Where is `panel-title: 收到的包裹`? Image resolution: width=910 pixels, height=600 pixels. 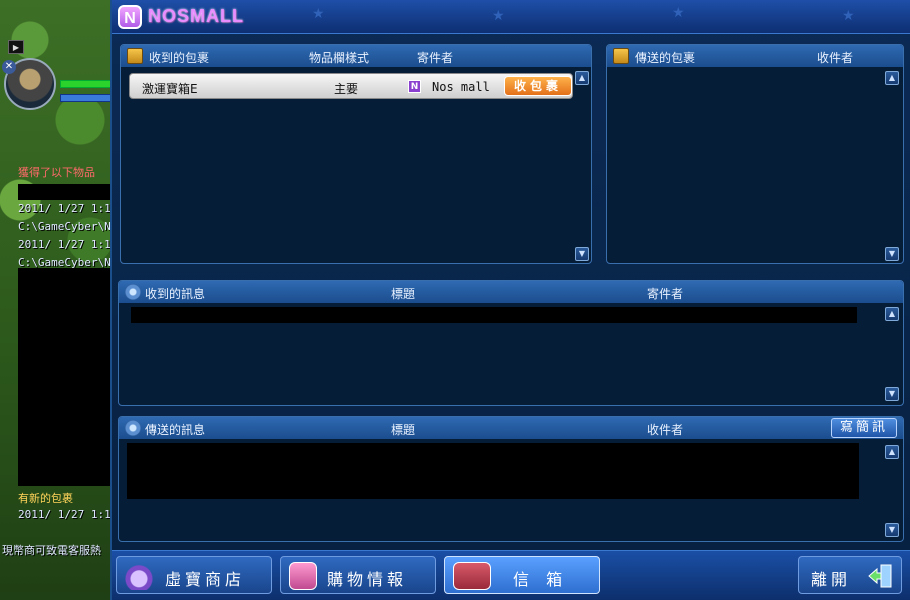
panel-title: 收到的包裹 is located at coordinates (179, 58).